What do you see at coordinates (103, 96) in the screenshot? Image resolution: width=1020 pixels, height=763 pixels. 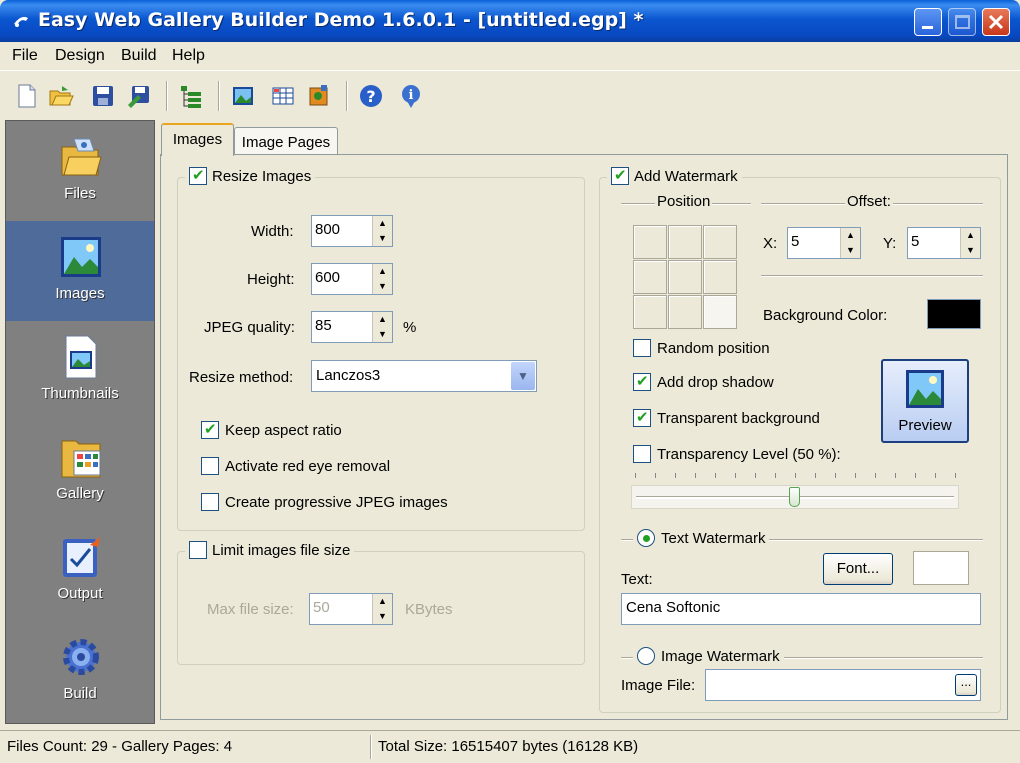 I see `save-icon` at bounding box center [103, 96].